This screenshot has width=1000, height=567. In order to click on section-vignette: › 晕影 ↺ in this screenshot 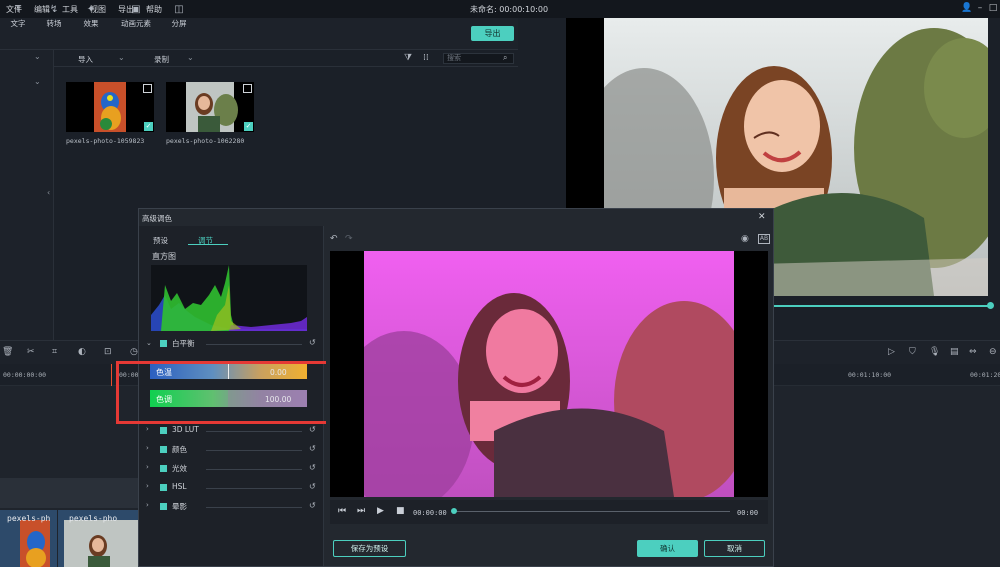, I will do `click(233, 507)`.